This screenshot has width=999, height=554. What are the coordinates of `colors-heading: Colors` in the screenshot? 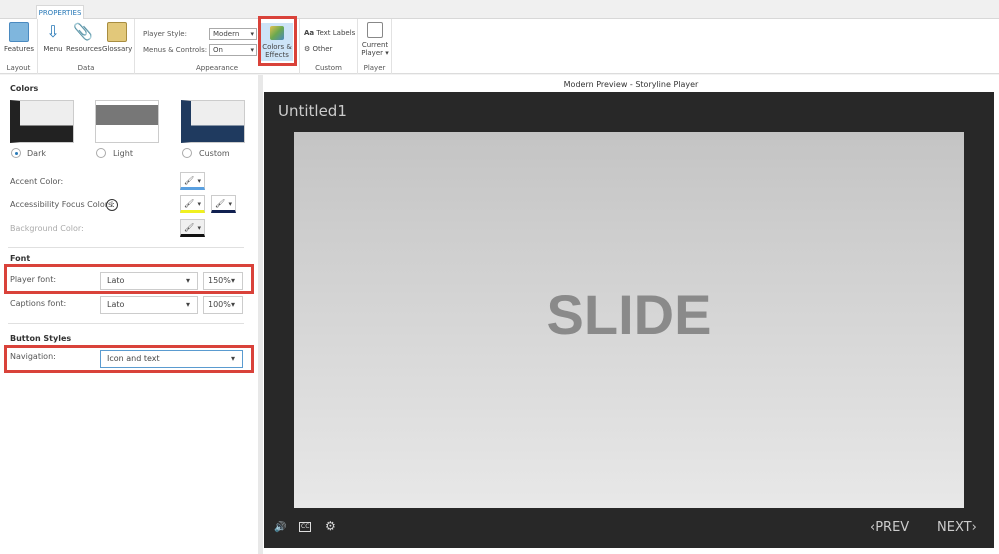 It's located at (24, 88).